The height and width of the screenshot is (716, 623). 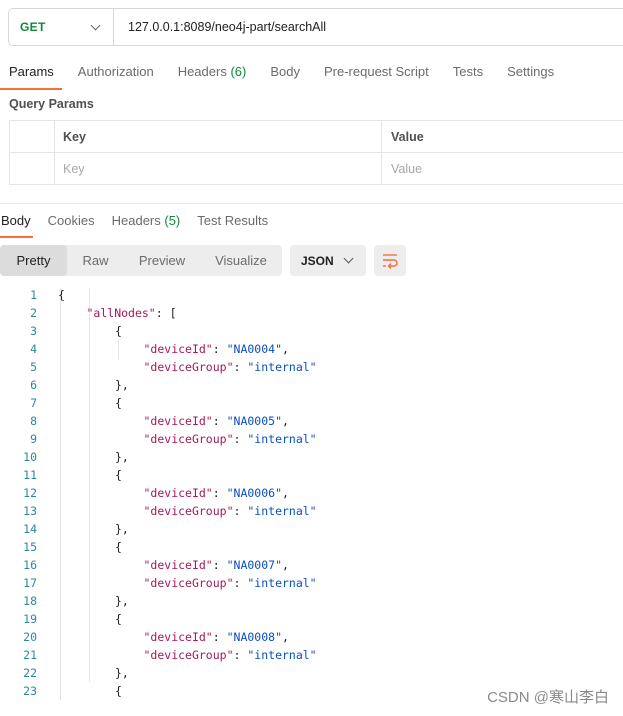 What do you see at coordinates (502, 168) in the screenshot?
I see `param-value-input: Value` at bounding box center [502, 168].